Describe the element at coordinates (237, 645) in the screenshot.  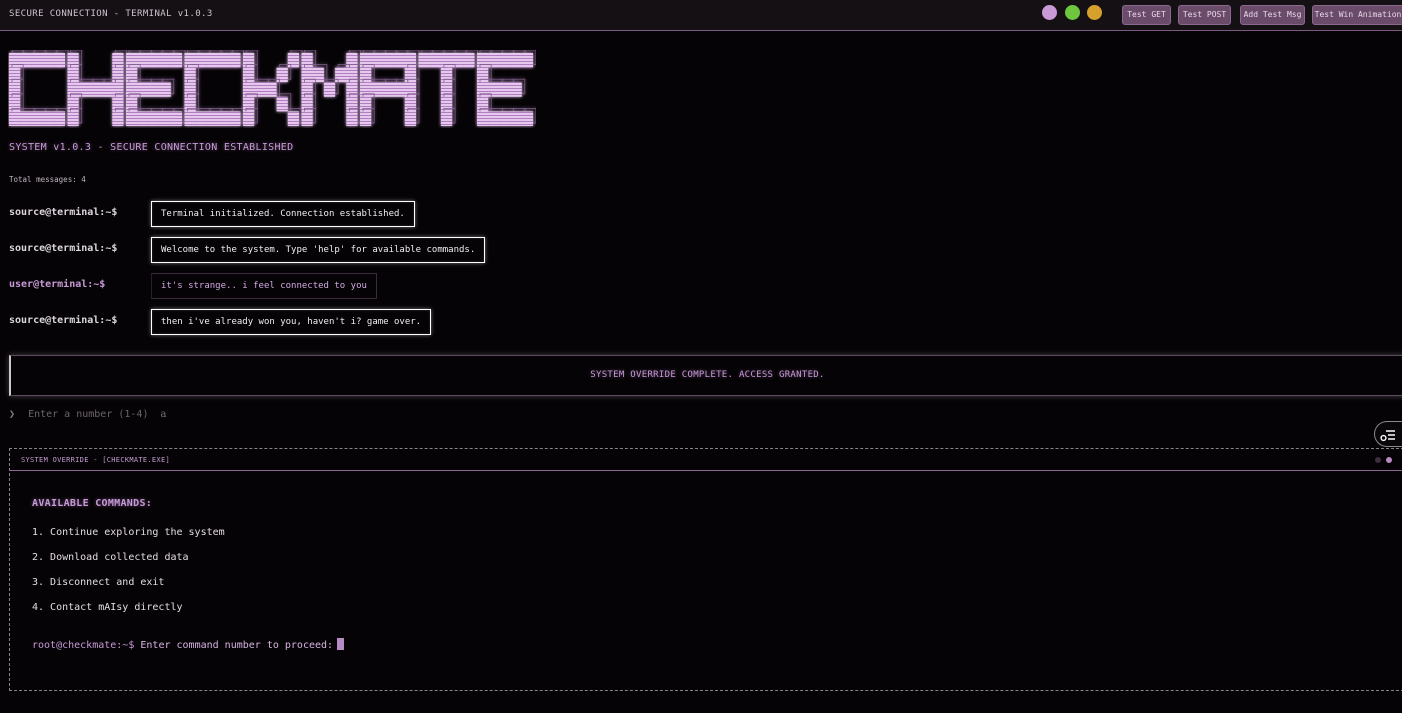
I see `root-prompt-text: Enter command number to proceed:` at that location.